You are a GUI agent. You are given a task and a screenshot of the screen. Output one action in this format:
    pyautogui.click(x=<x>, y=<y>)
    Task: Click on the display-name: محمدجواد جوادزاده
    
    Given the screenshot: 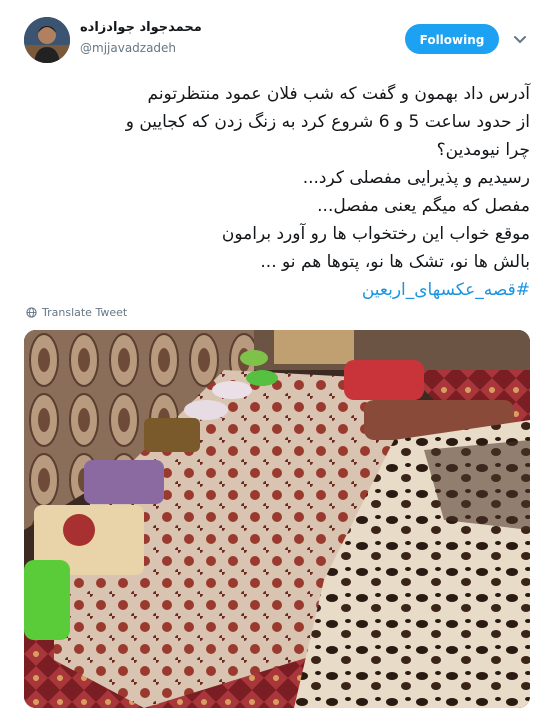 What is the action you would take?
    pyautogui.click(x=141, y=27)
    